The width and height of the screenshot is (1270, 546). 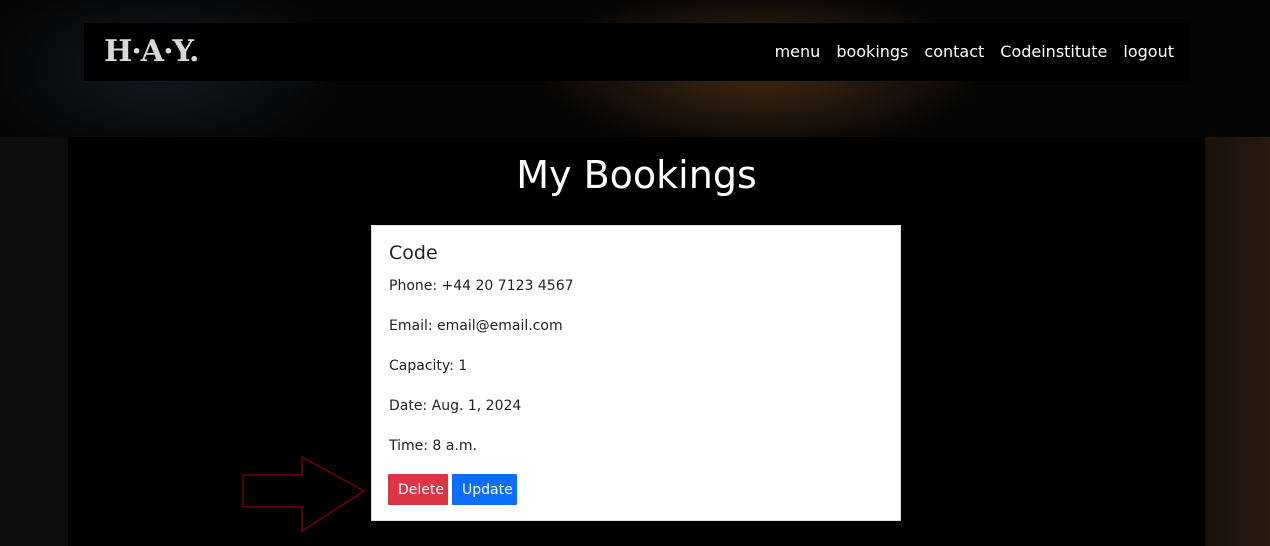 What do you see at coordinates (872, 52) in the screenshot?
I see `nav-link-bookings: bookings` at bounding box center [872, 52].